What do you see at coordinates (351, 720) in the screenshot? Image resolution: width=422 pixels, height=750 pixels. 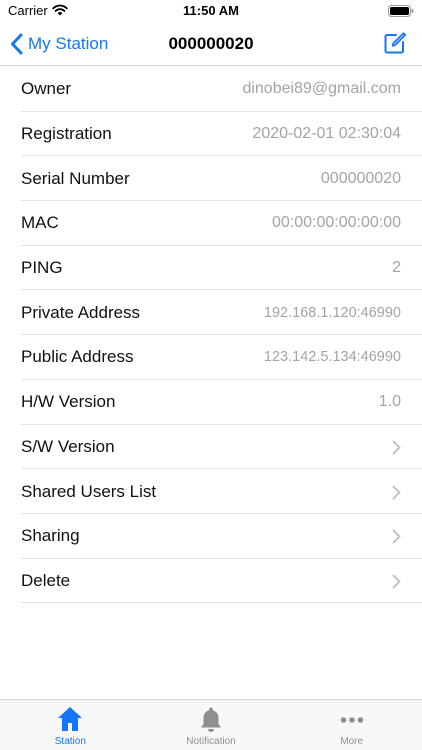 I see `more-icon` at bounding box center [351, 720].